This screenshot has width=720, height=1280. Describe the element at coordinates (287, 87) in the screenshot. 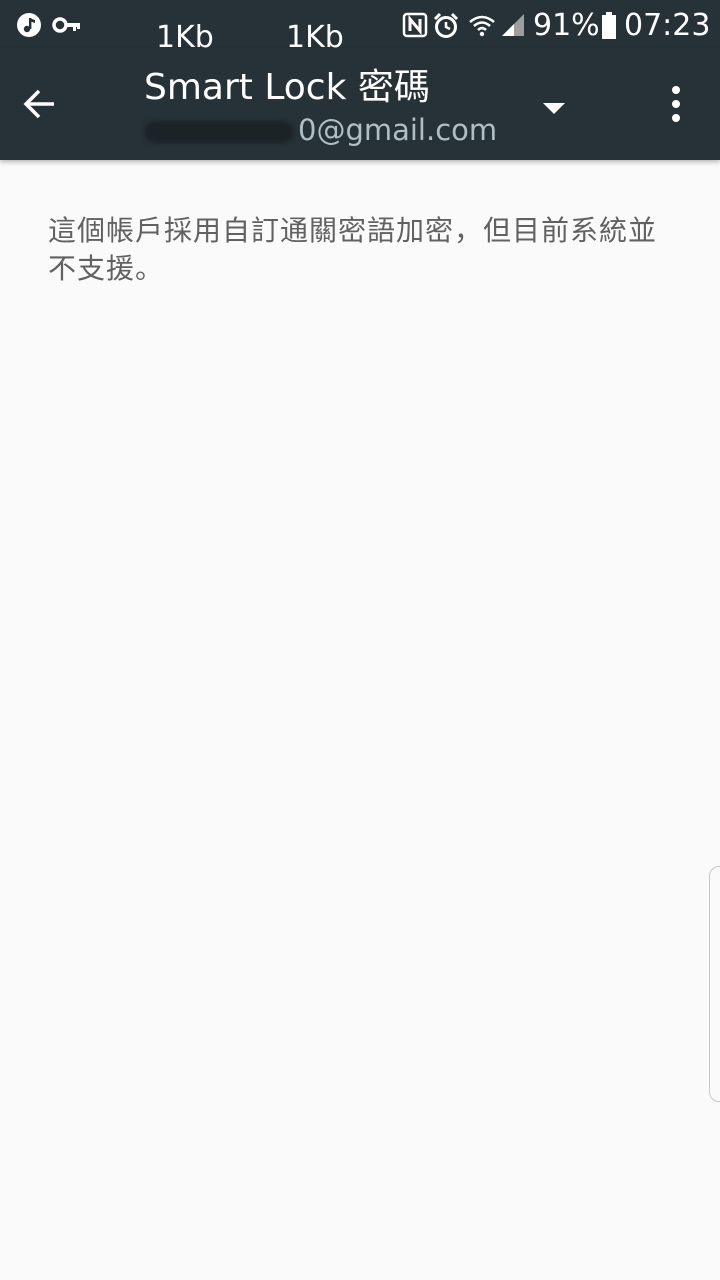

I see `page-title: Smart Lock 密碼` at that location.